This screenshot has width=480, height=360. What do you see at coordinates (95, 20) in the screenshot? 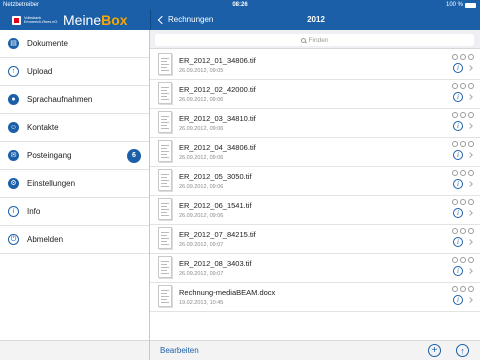
I see `app-name: MeineBox` at bounding box center [95, 20].